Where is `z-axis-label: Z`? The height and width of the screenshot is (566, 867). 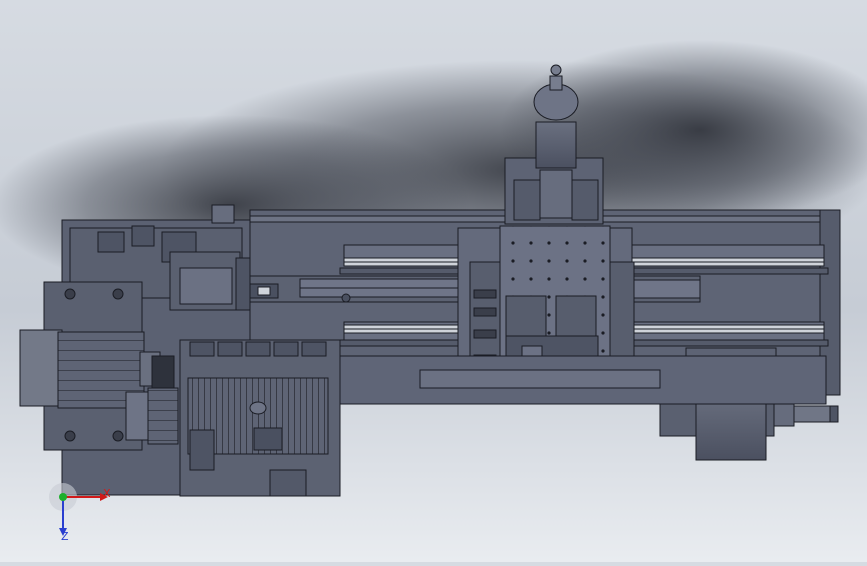 z-axis-label: Z is located at coordinates (65, 536).